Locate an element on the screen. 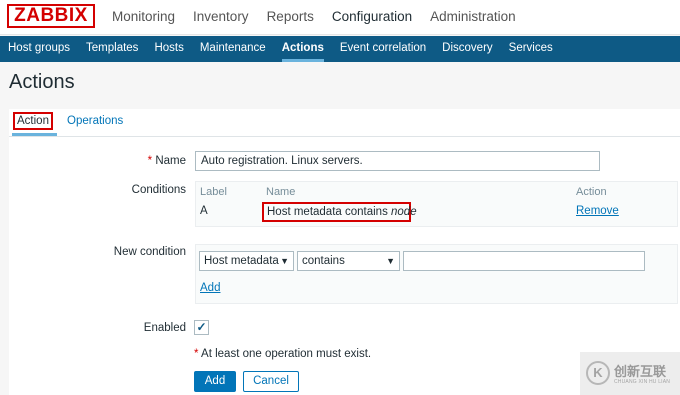 The image size is (680, 395). subnav-services: Services is located at coordinates (531, 49).